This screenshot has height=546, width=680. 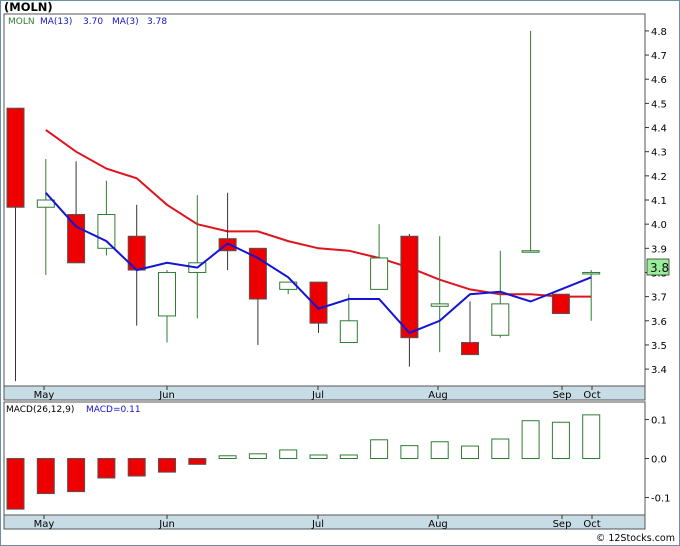 I want to click on price-y-tick-label: 3.5, so click(x=659, y=346).